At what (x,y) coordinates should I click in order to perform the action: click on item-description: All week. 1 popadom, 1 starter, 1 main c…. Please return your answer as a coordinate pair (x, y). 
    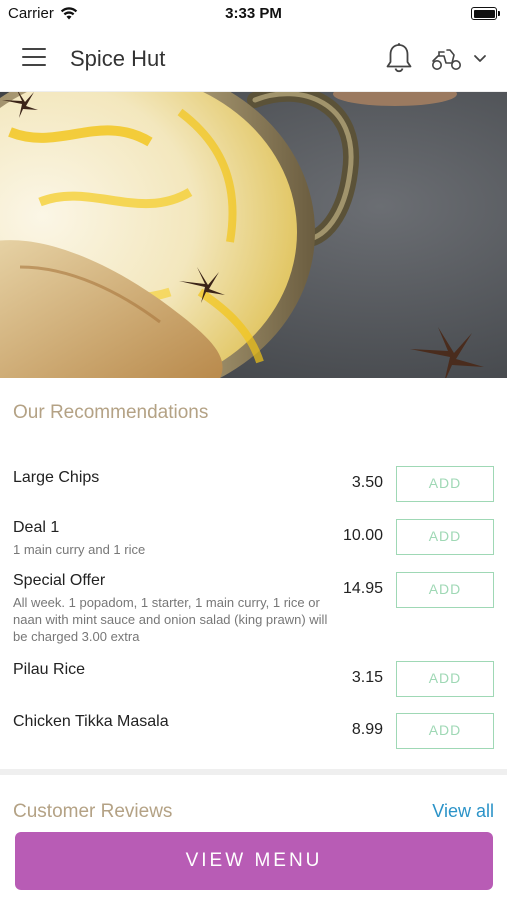
    Looking at the image, I should click on (170, 619).